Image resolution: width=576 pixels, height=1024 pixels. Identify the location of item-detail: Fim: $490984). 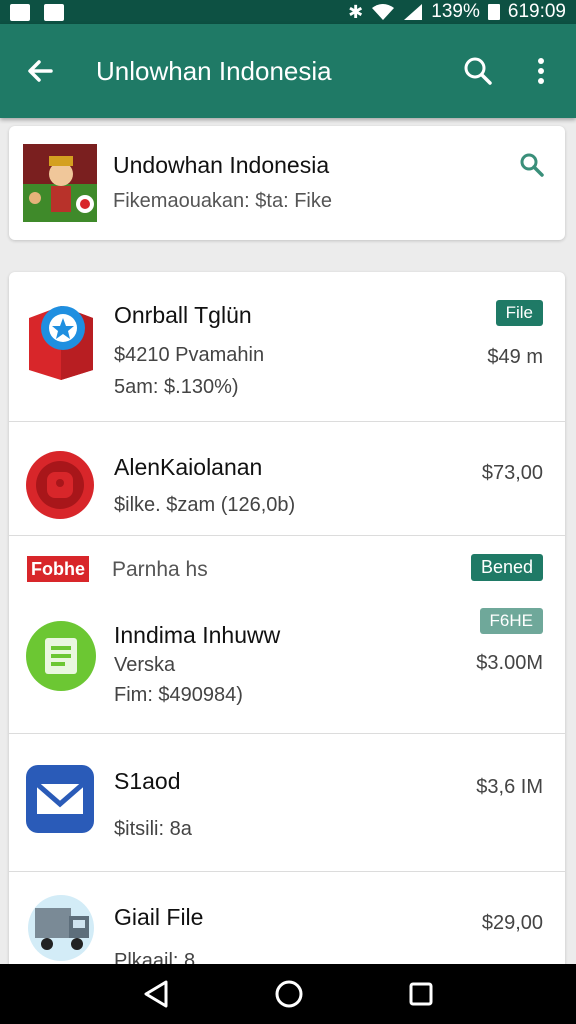
(178, 695).